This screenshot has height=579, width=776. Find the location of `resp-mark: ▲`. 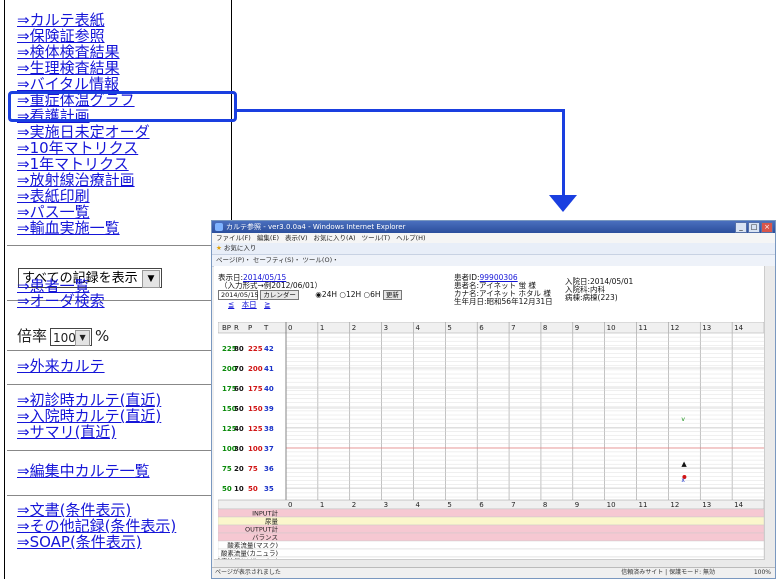

resp-mark: ▲ is located at coordinates (684, 464).